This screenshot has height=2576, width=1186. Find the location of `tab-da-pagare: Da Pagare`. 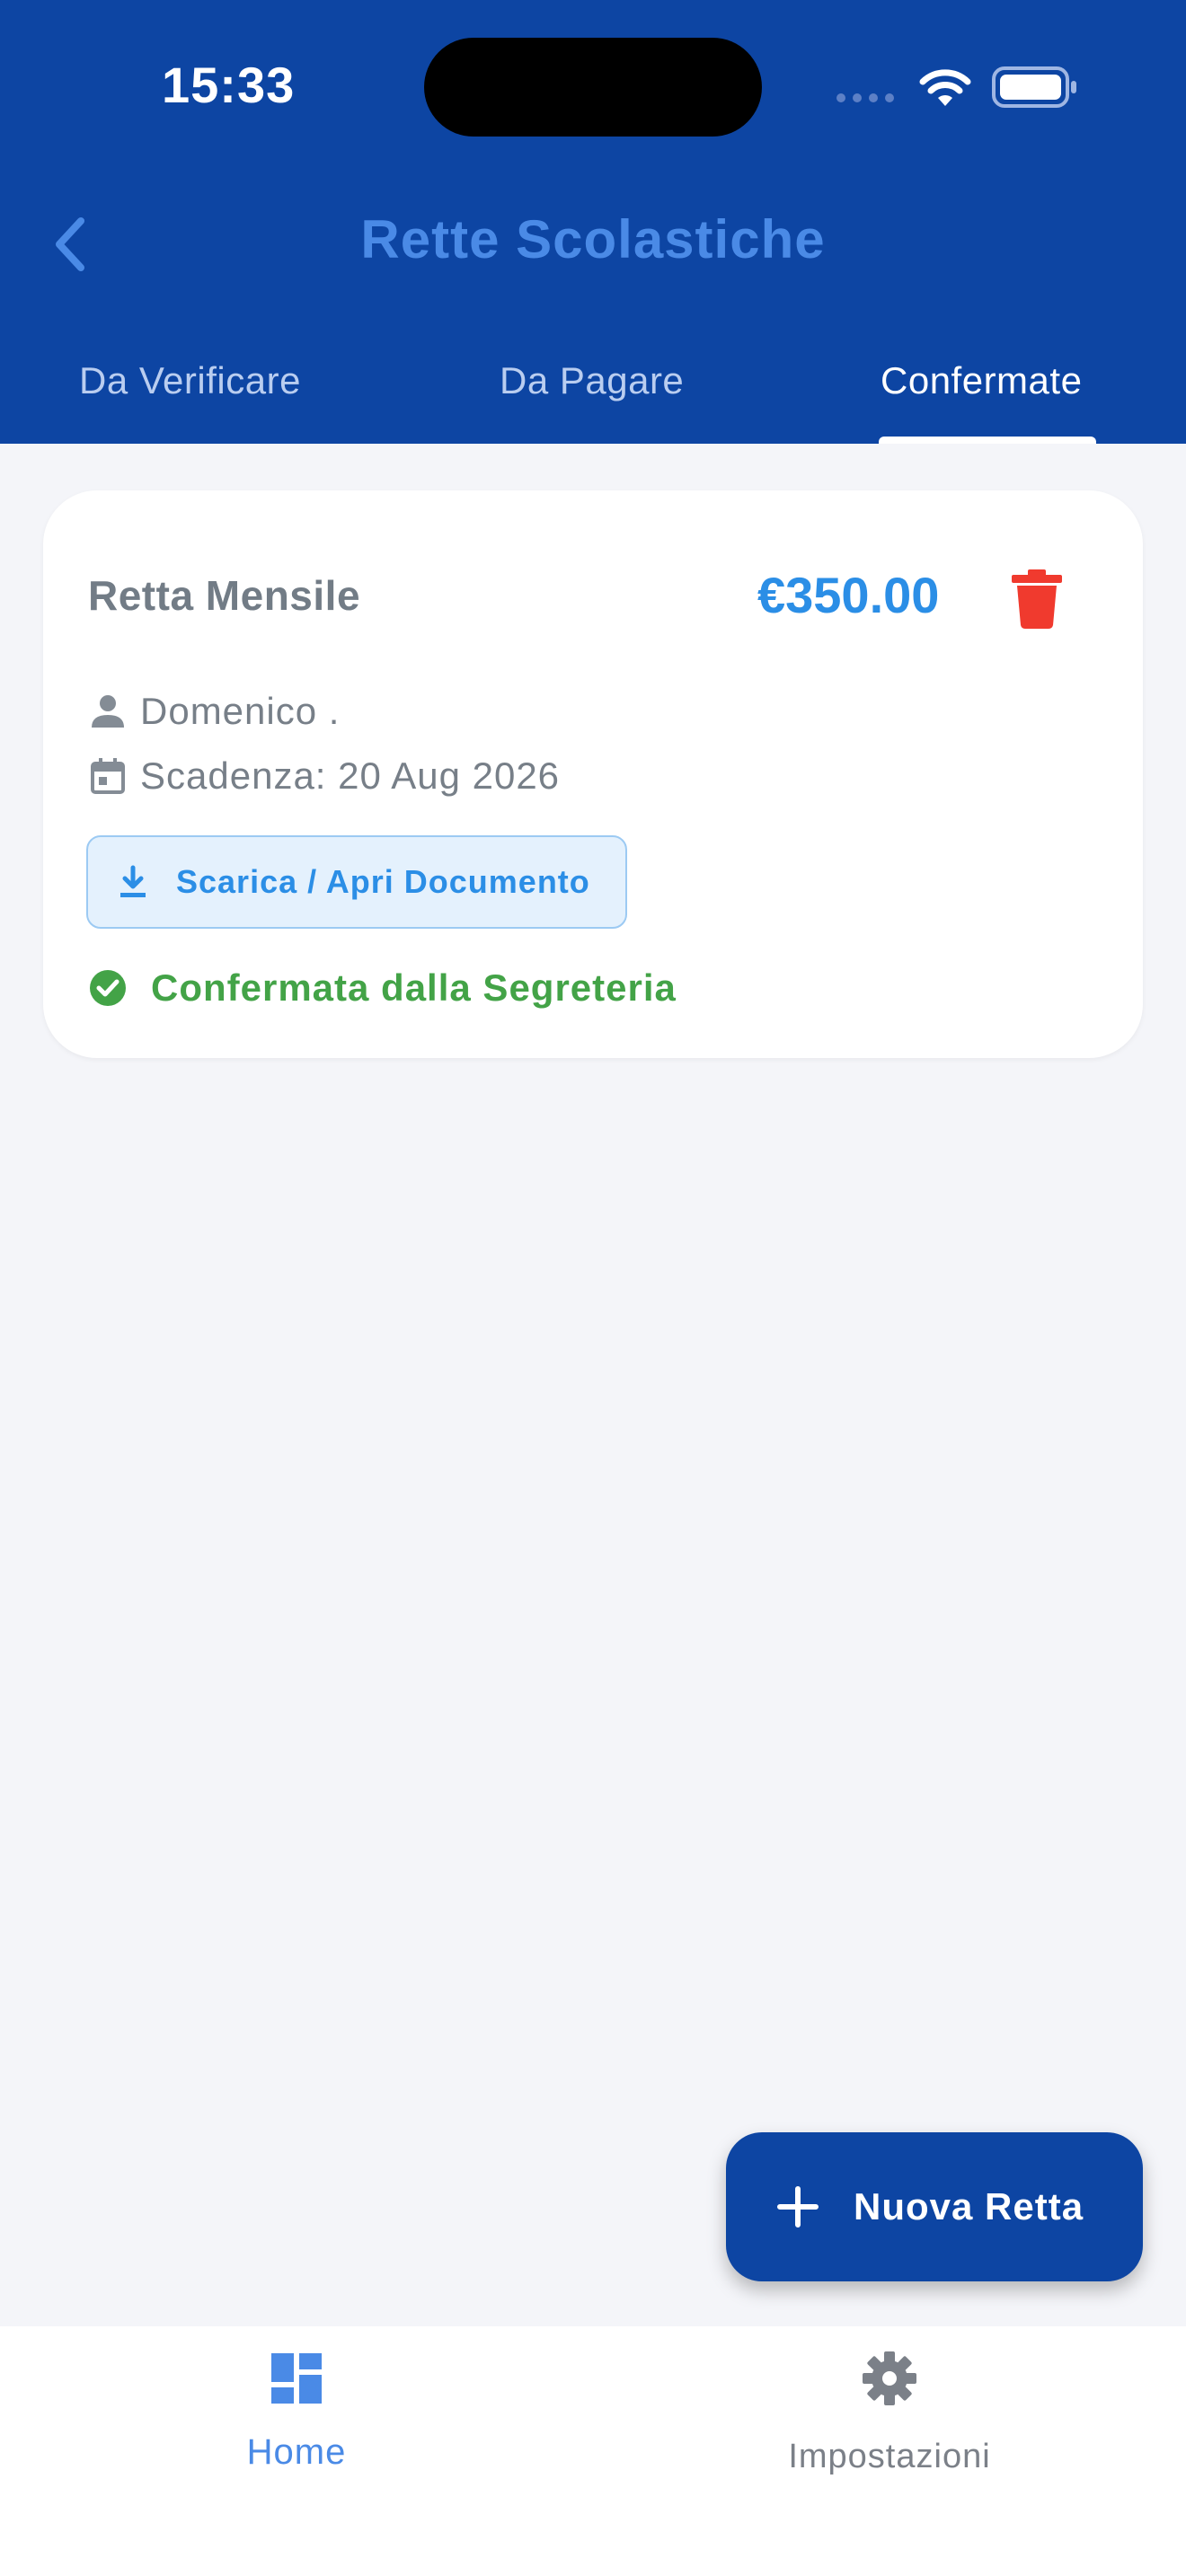

tab-da-pagare: Da Pagare is located at coordinates (592, 380).